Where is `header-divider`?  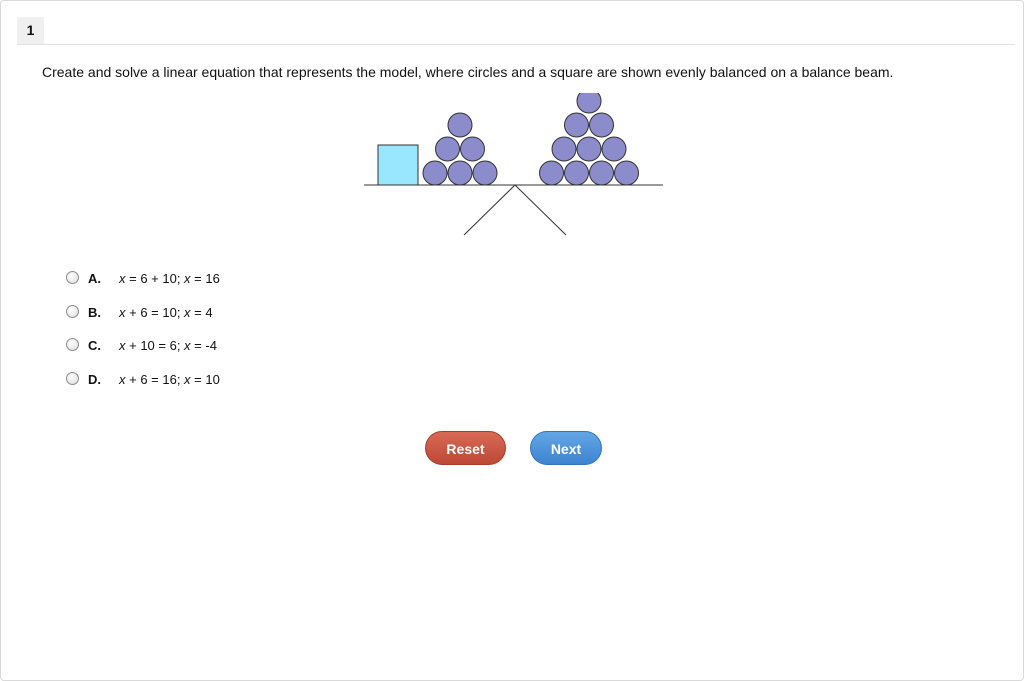
header-divider is located at coordinates (516, 44).